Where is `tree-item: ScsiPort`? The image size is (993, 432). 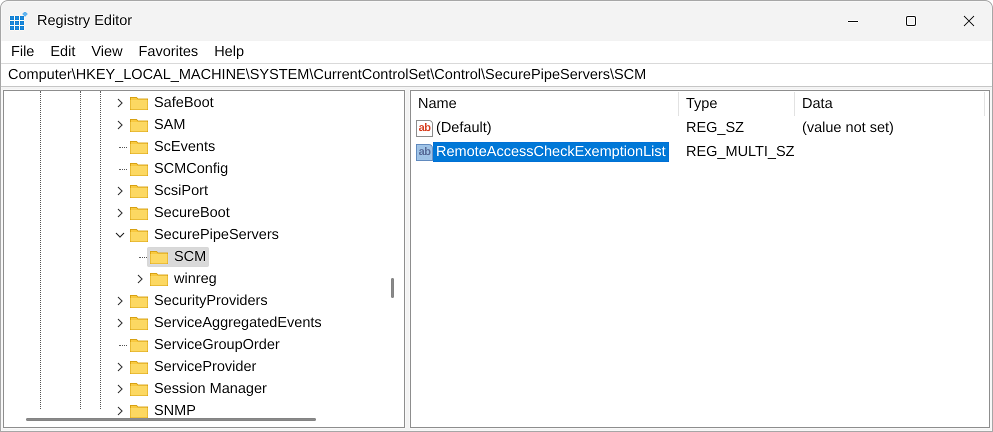 tree-item: ScsiPort is located at coordinates (169, 191).